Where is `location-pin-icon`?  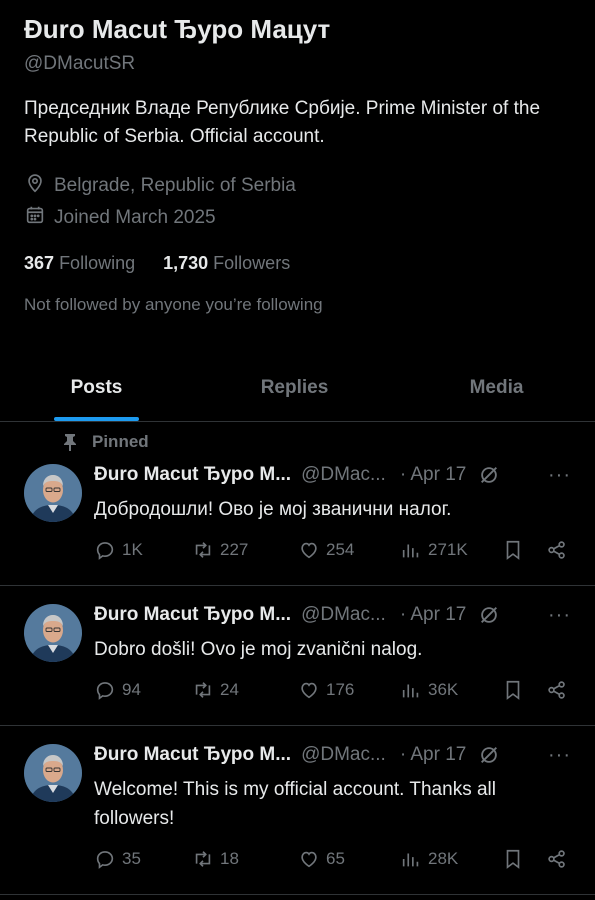
location-pin-icon is located at coordinates (35, 186).